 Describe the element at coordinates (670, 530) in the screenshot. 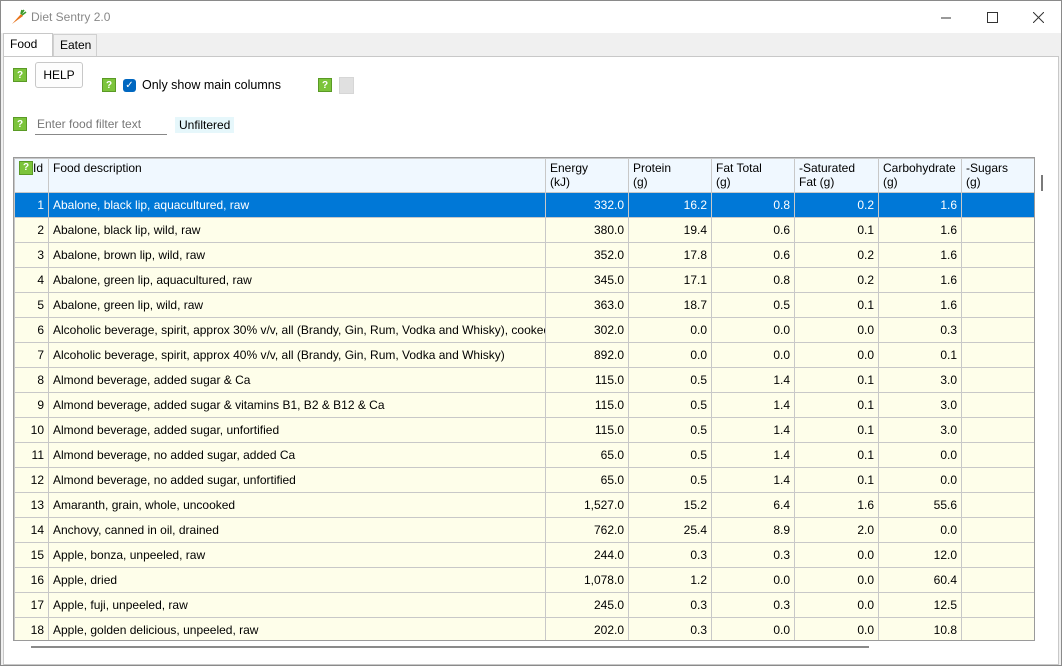

I see `table-cell: 25.4` at that location.